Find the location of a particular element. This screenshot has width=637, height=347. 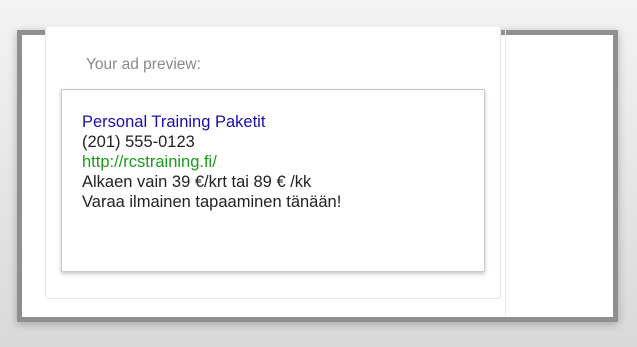

panel-divider is located at coordinates (505, 173).